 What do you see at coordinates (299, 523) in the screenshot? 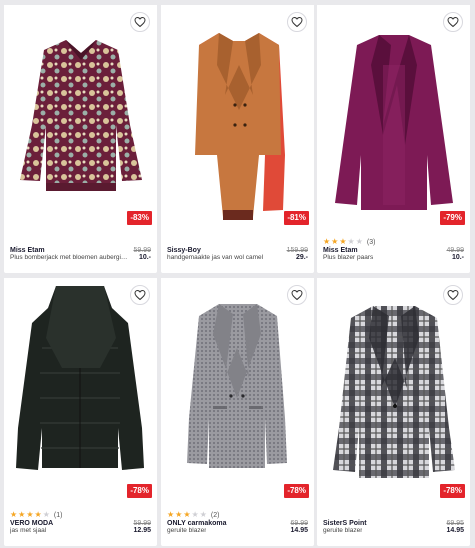
I see `old-price: 69.99` at bounding box center [299, 523].